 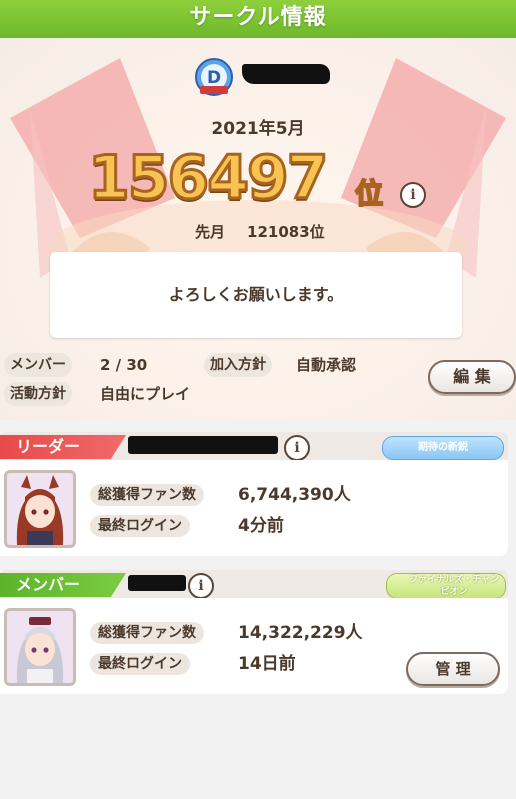 What do you see at coordinates (157, 583) in the screenshot?
I see `member-name-redacted` at bounding box center [157, 583].